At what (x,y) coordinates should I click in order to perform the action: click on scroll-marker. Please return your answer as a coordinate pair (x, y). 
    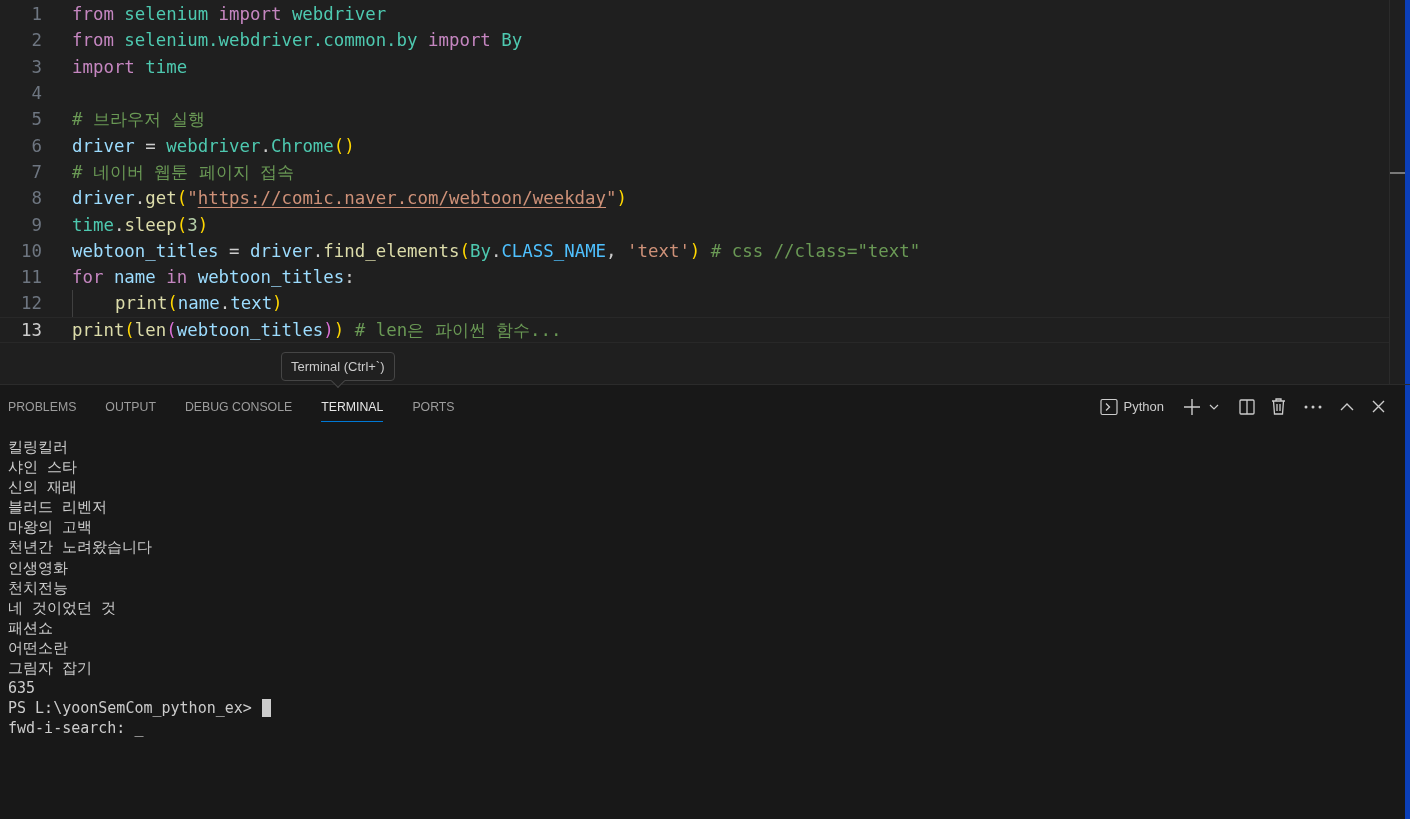
    Looking at the image, I should click on (1397, 173).